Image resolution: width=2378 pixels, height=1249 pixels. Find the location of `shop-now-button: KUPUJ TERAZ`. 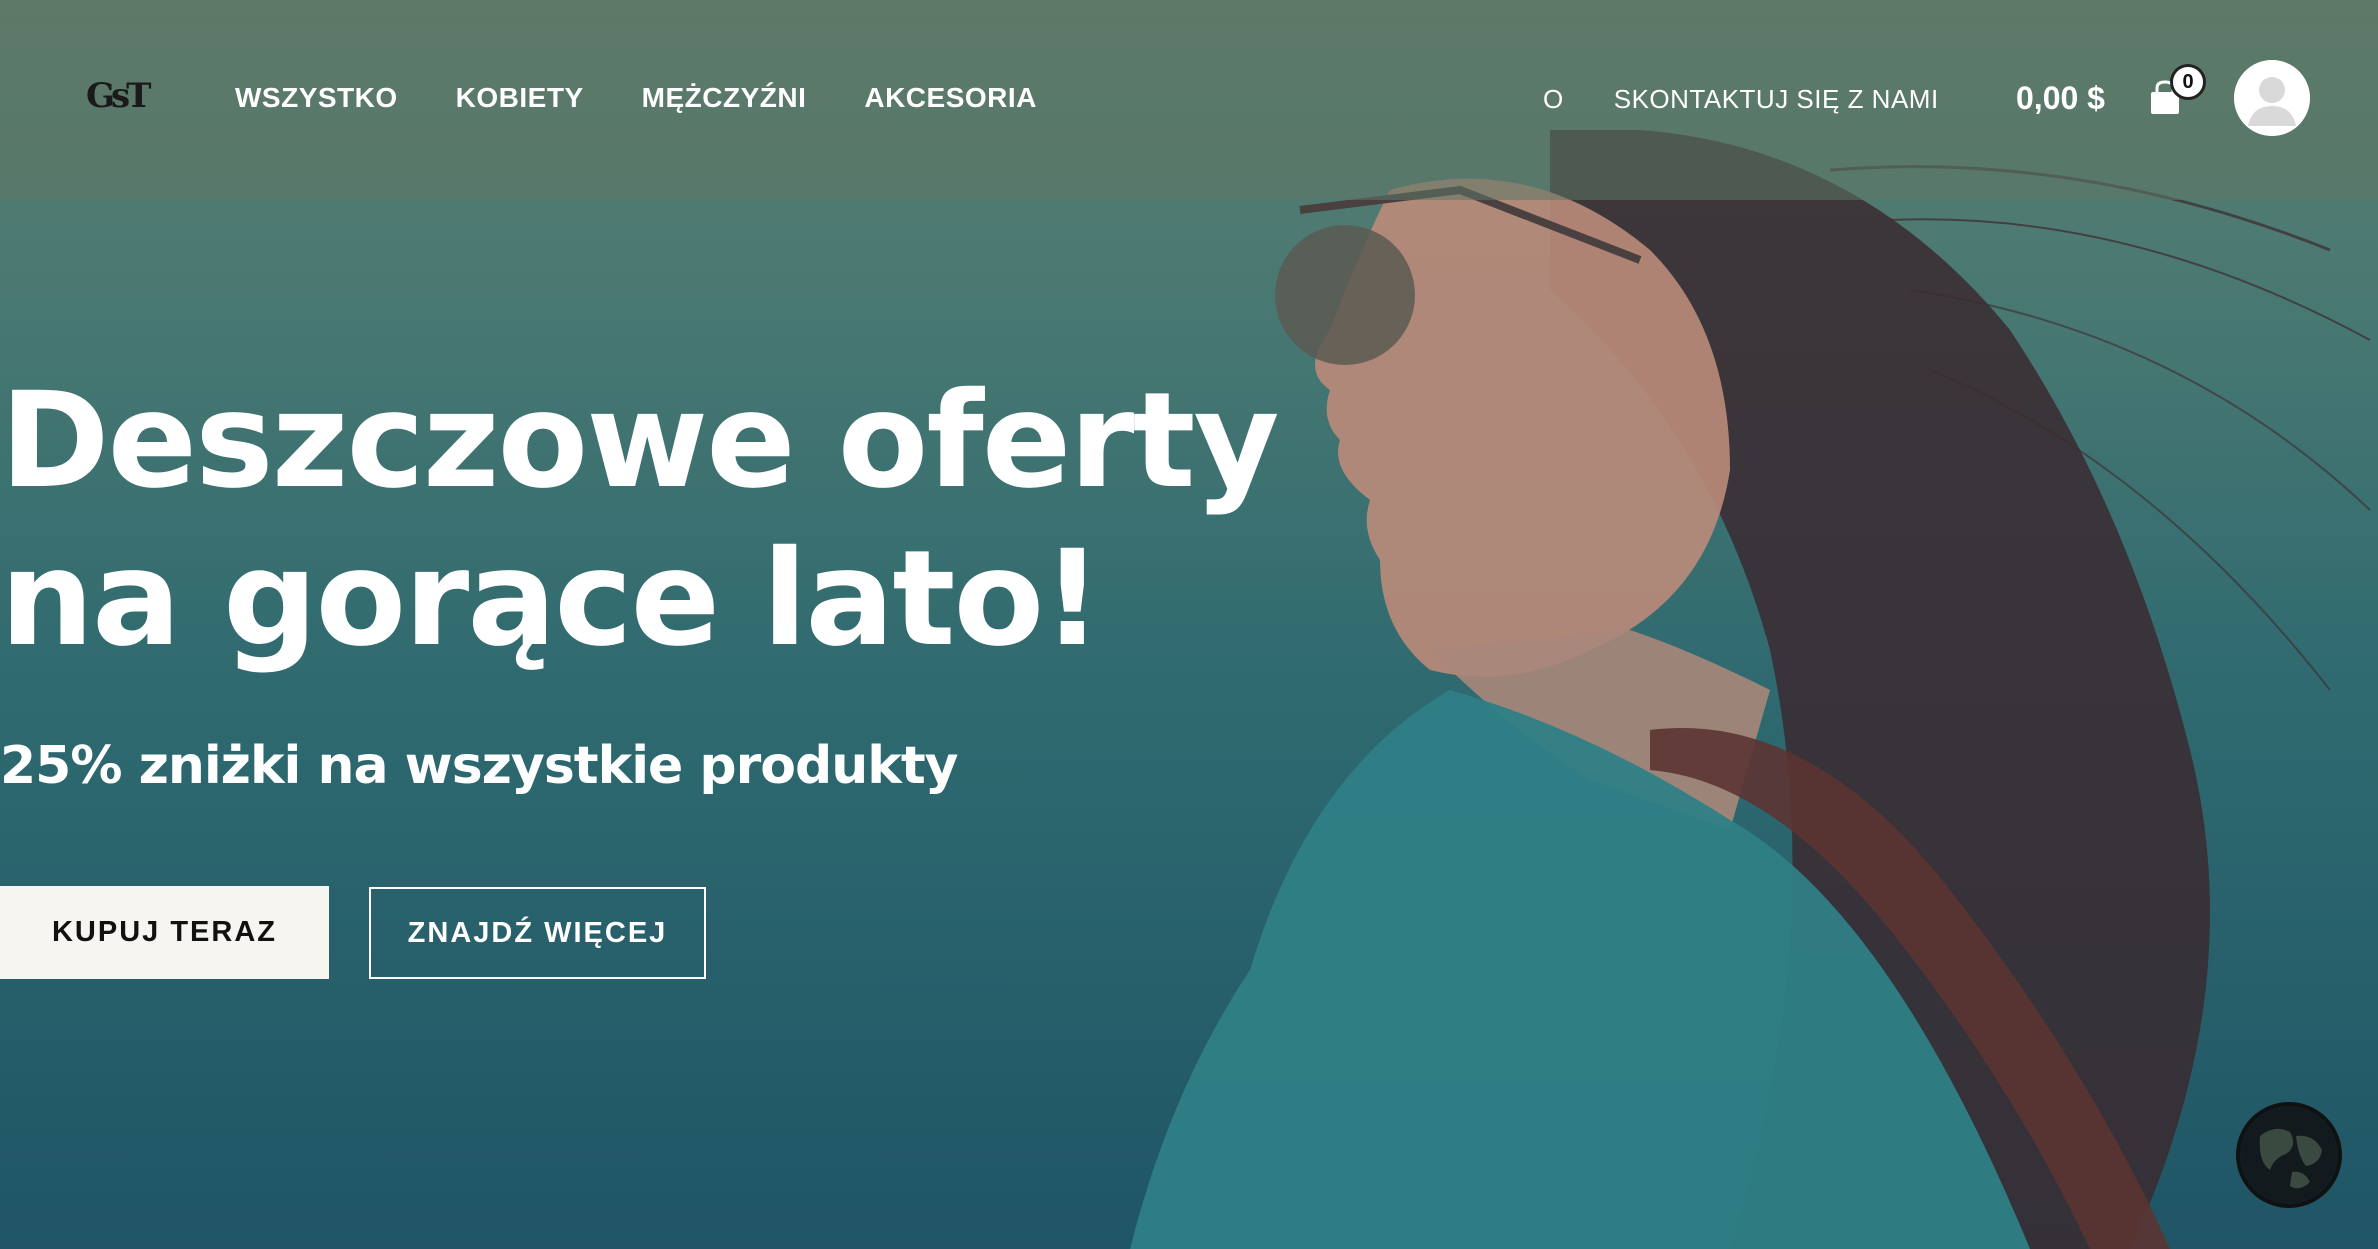

shop-now-button: KUPUJ TERAZ is located at coordinates (164, 932).